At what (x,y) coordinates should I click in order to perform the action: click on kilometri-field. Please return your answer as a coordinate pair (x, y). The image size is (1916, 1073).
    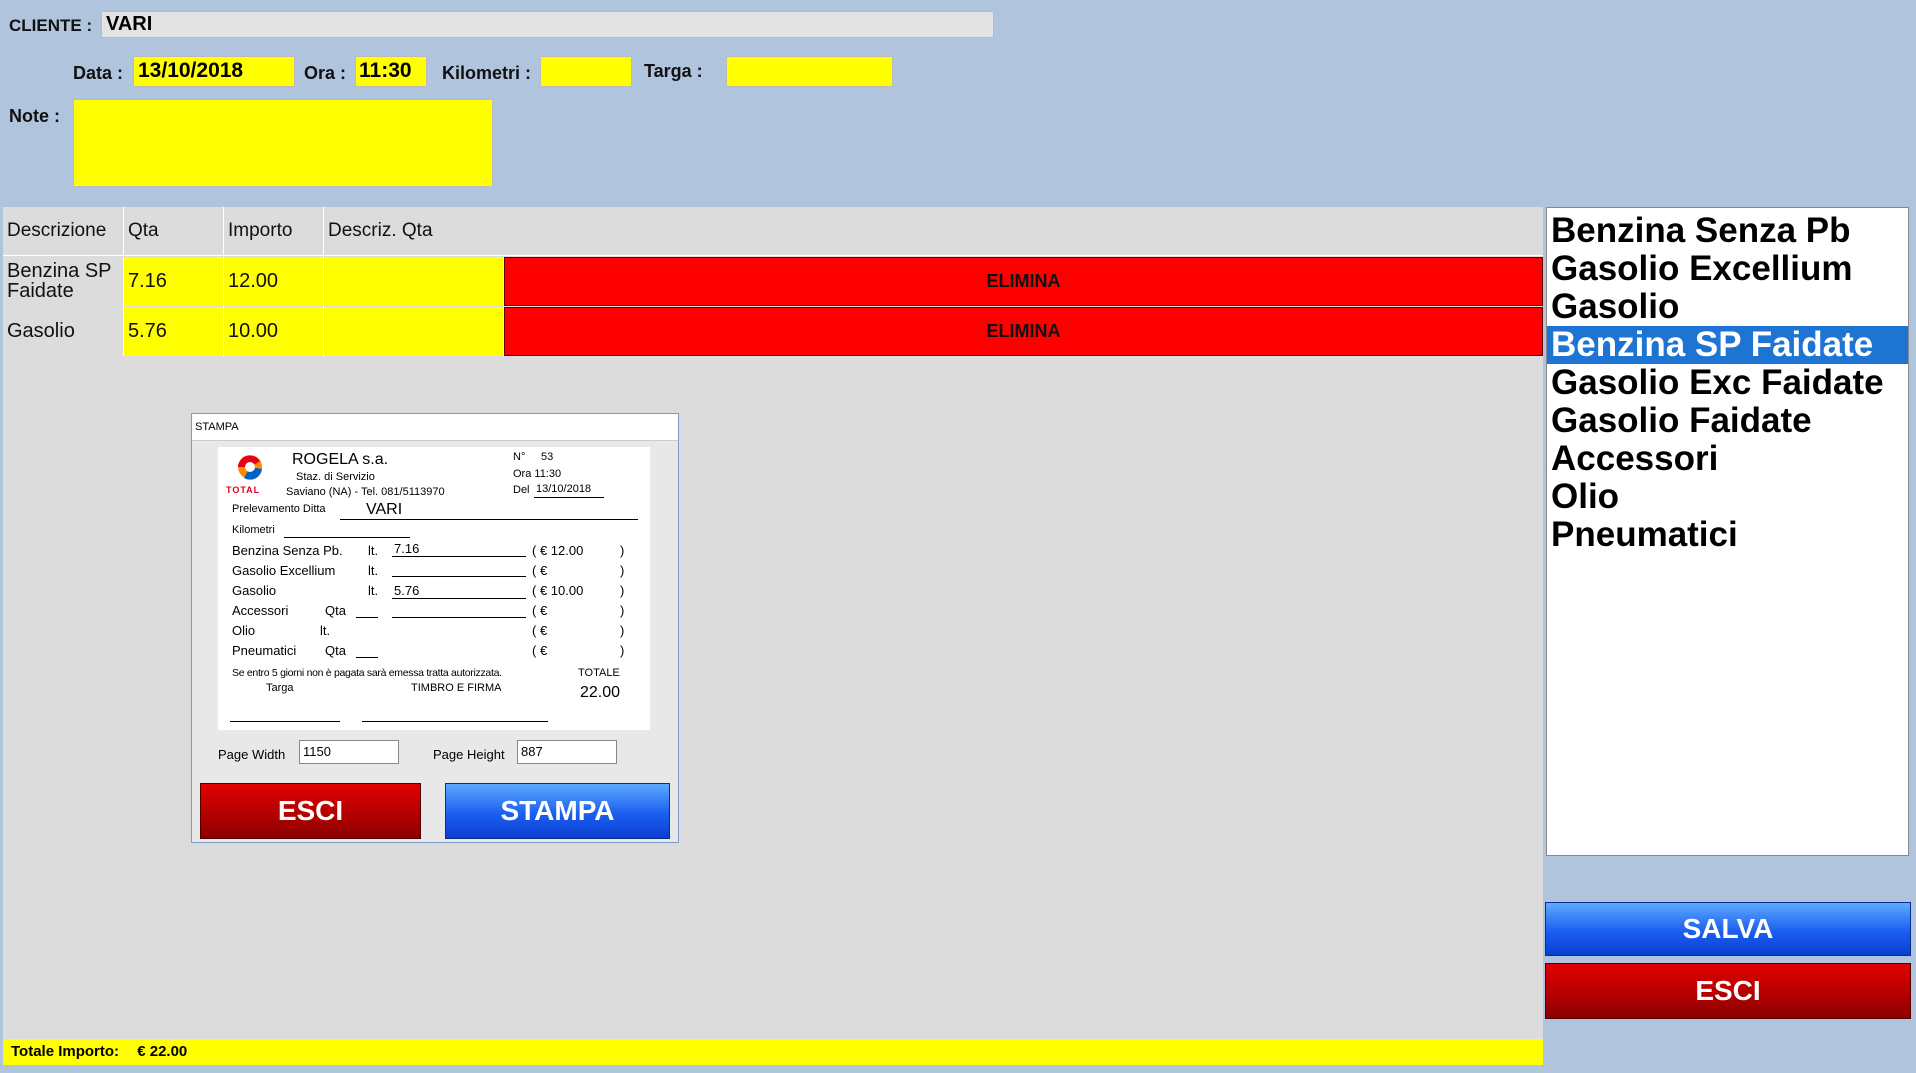
    Looking at the image, I should click on (586, 71).